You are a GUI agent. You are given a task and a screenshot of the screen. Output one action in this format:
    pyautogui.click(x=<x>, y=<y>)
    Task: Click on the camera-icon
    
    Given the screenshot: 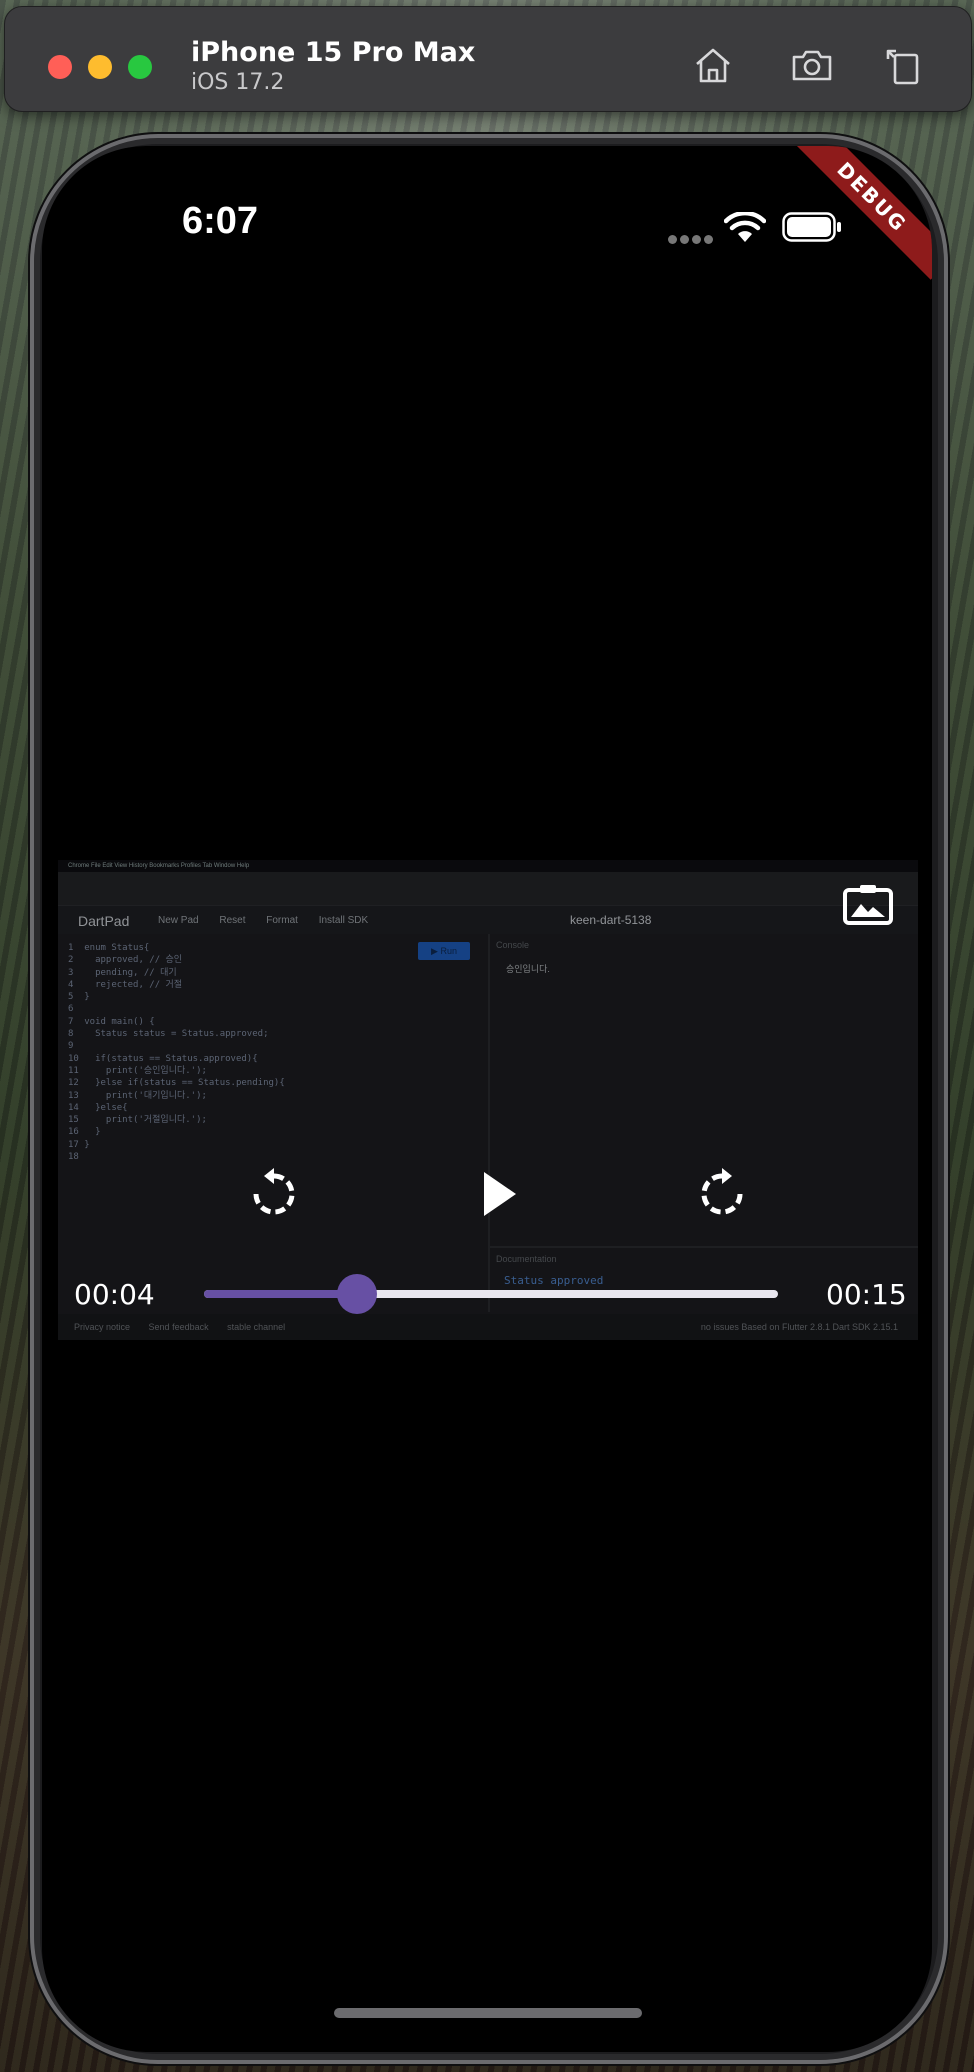 What is the action you would take?
    pyautogui.click(x=812, y=65)
    